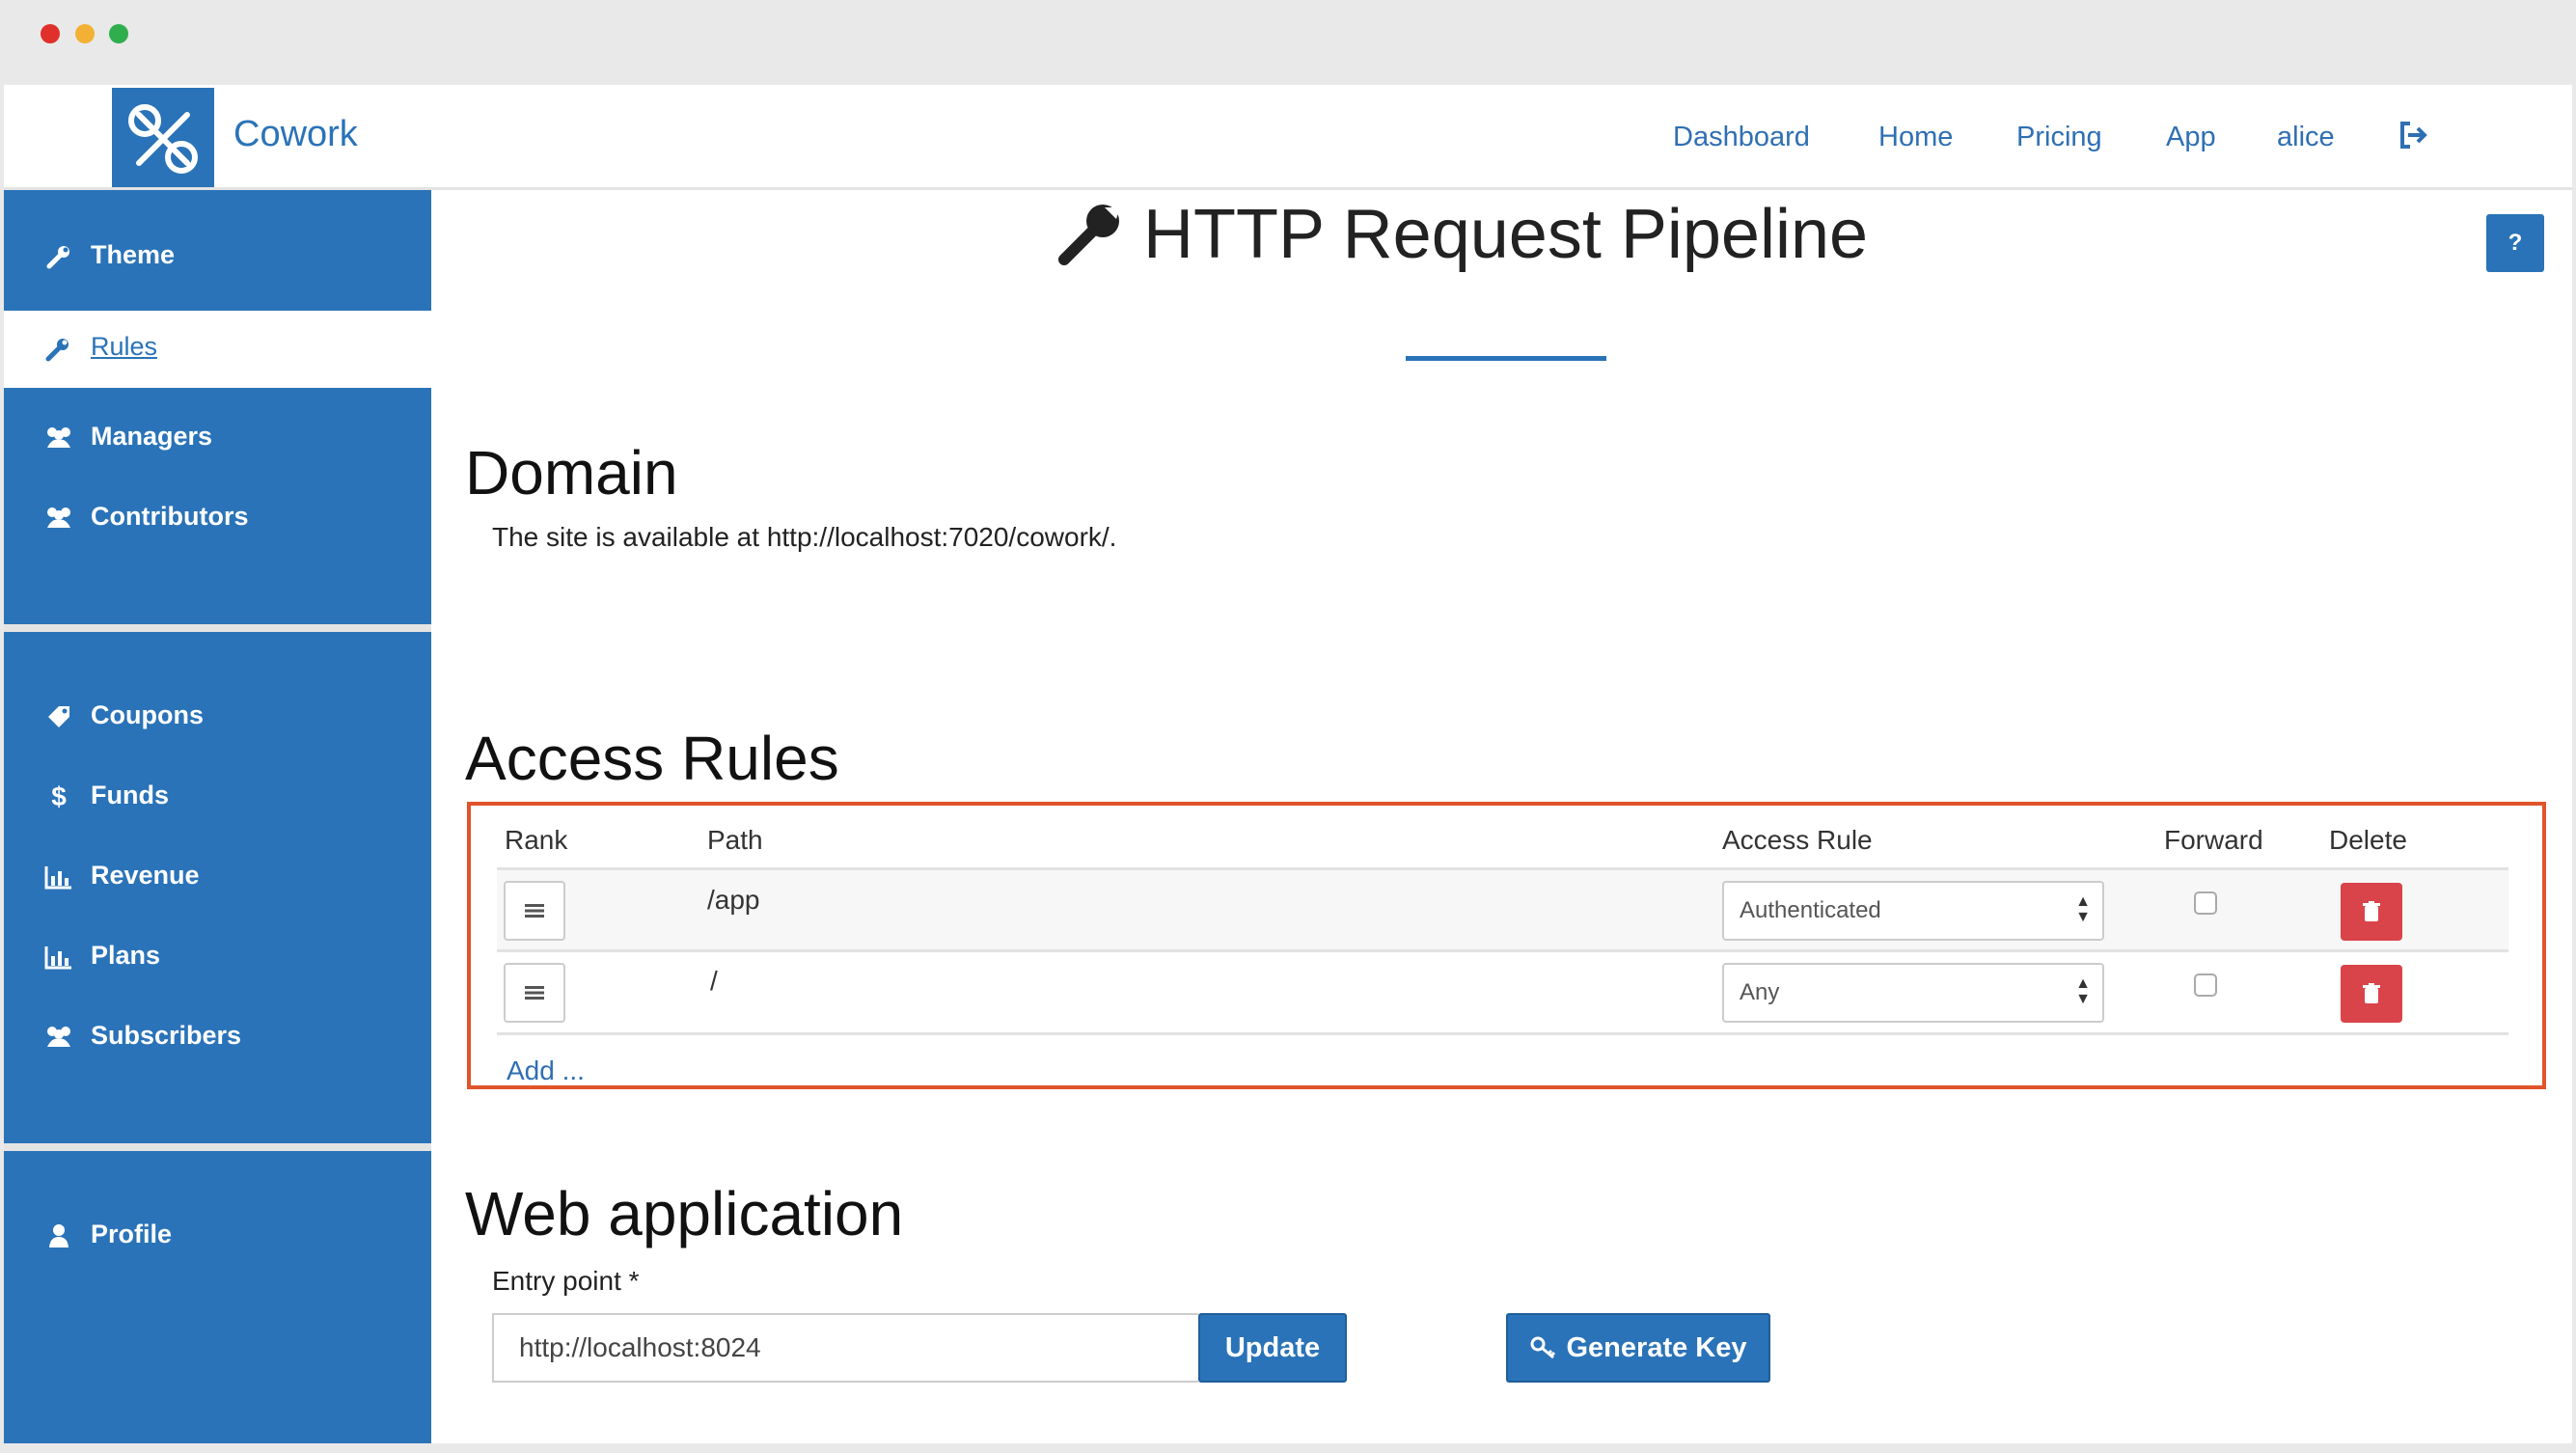 The height and width of the screenshot is (1453, 2576). I want to click on browser-chrome, so click(1288, 42).